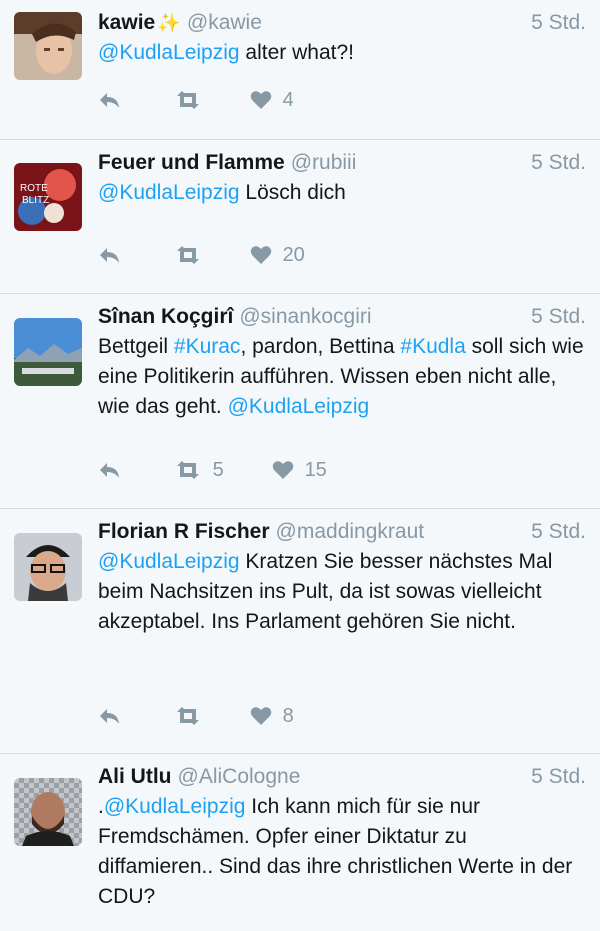  What do you see at coordinates (34, 188) in the screenshot?
I see `svg-text: ROTE` at bounding box center [34, 188].